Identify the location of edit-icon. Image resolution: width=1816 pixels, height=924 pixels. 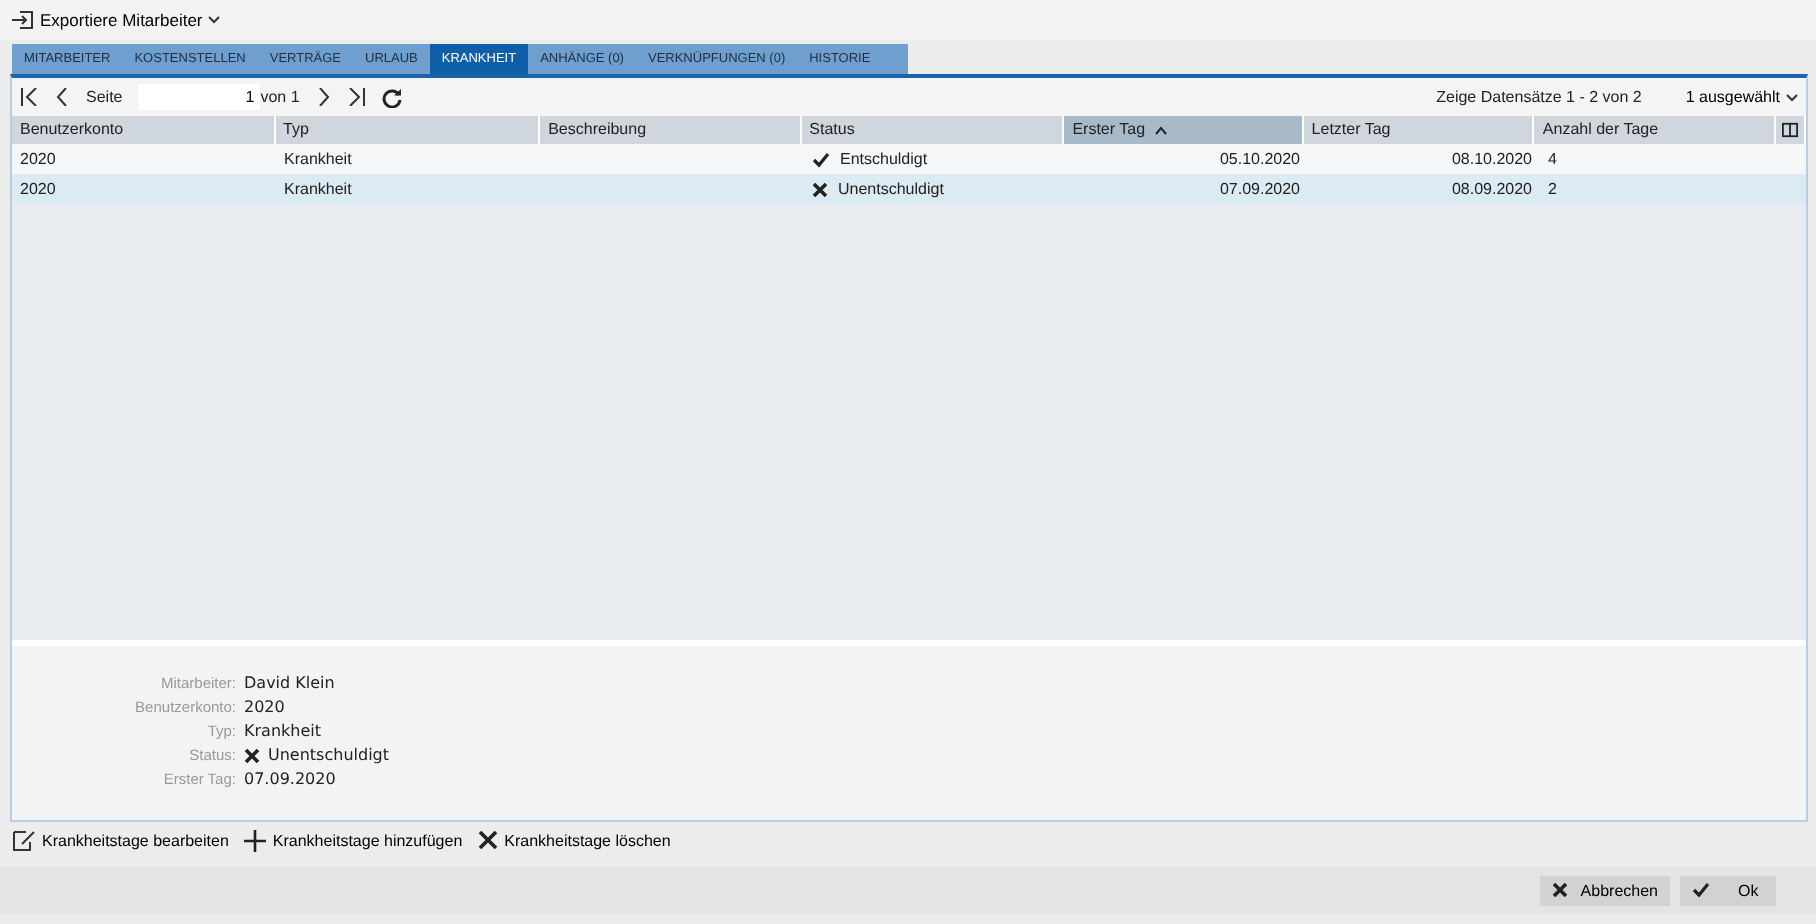
(24, 840).